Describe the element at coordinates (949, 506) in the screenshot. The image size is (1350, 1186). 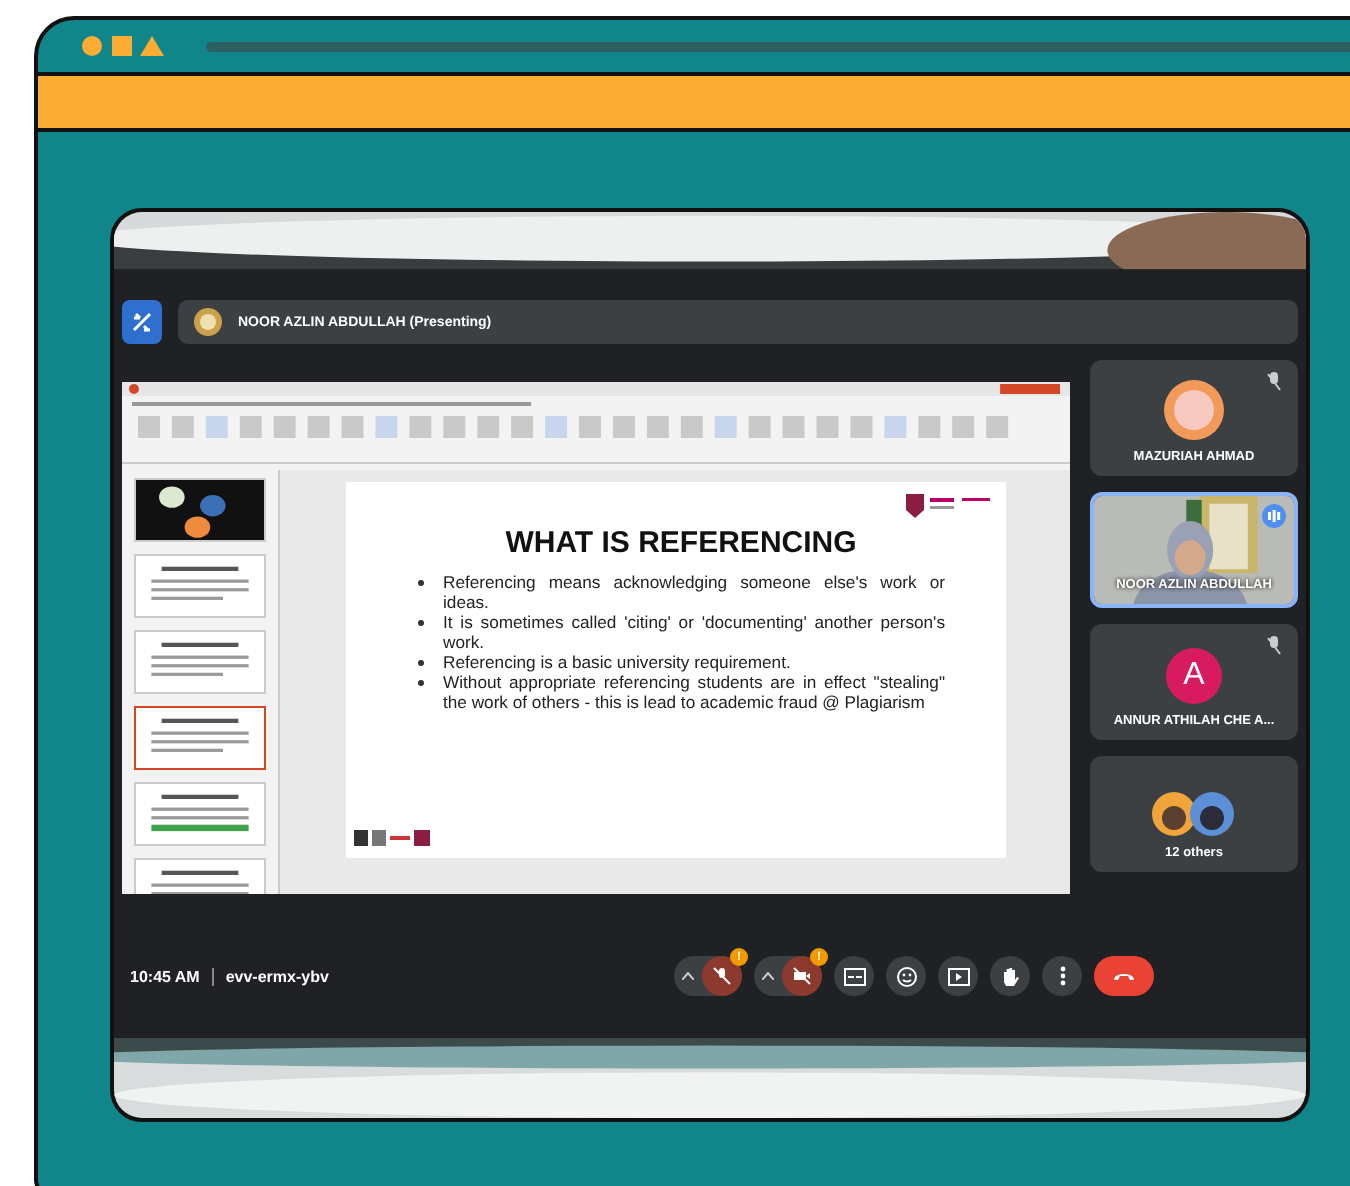
I see `logo-icon` at that location.